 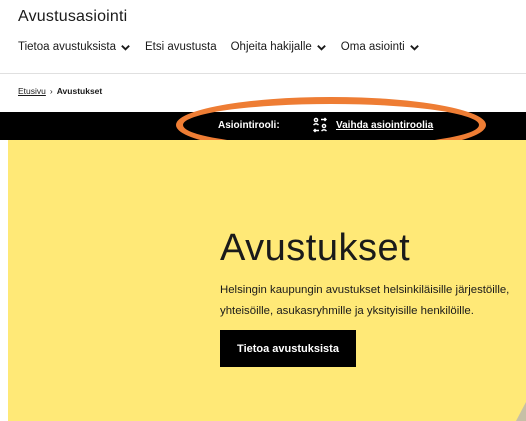 I want to click on decorative-corner, so click(x=521, y=411).